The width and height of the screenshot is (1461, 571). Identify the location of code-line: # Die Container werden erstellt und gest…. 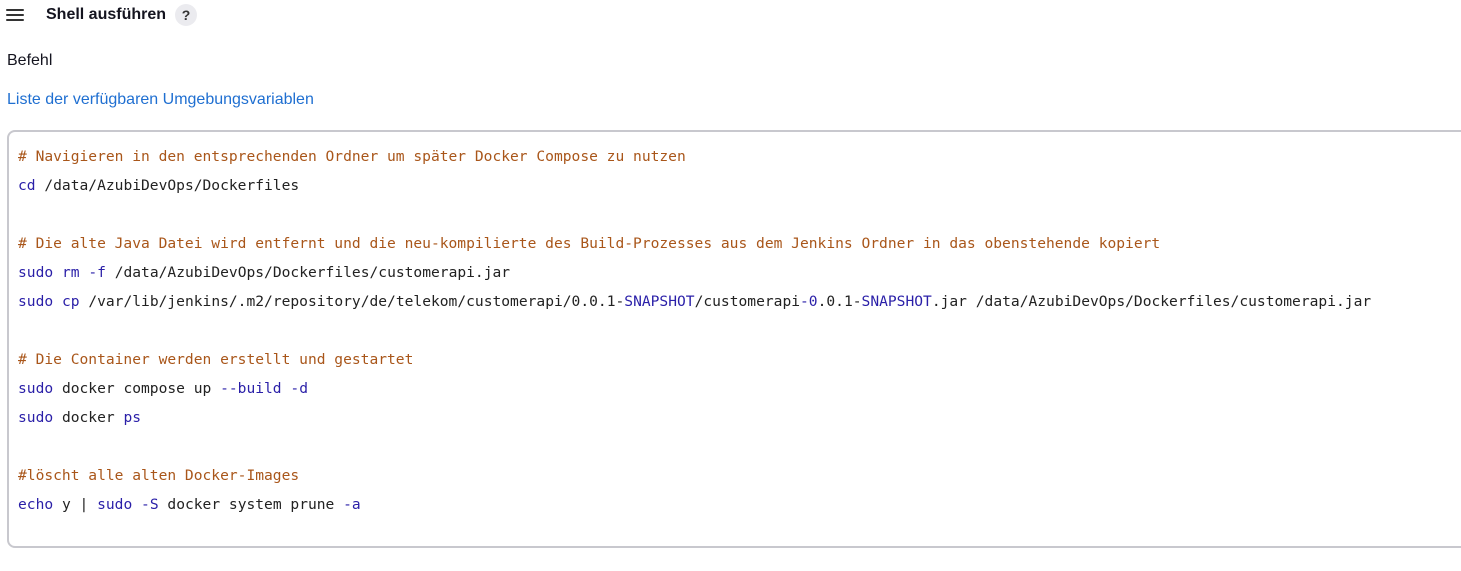
(216, 359).